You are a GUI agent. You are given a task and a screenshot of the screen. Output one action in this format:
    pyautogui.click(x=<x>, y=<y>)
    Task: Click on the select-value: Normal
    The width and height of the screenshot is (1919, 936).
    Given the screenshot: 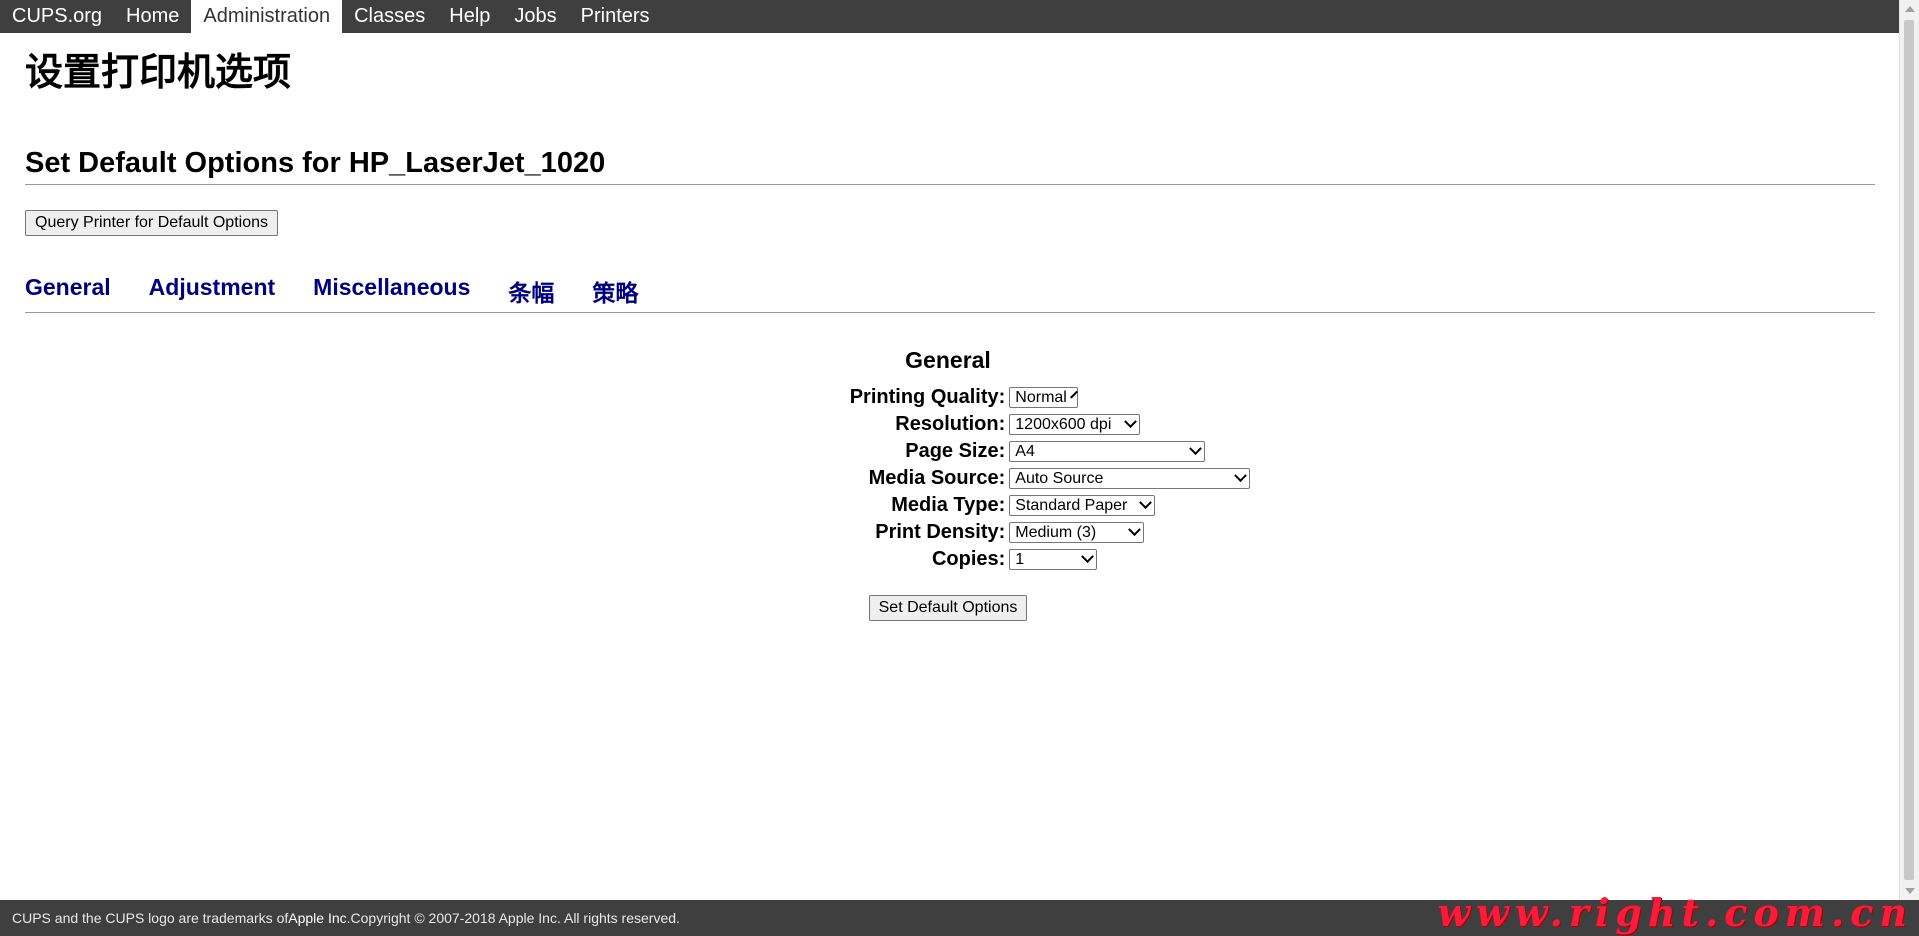 What is the action you would take?
    pyautogui.click(x=1041, y=397)
    